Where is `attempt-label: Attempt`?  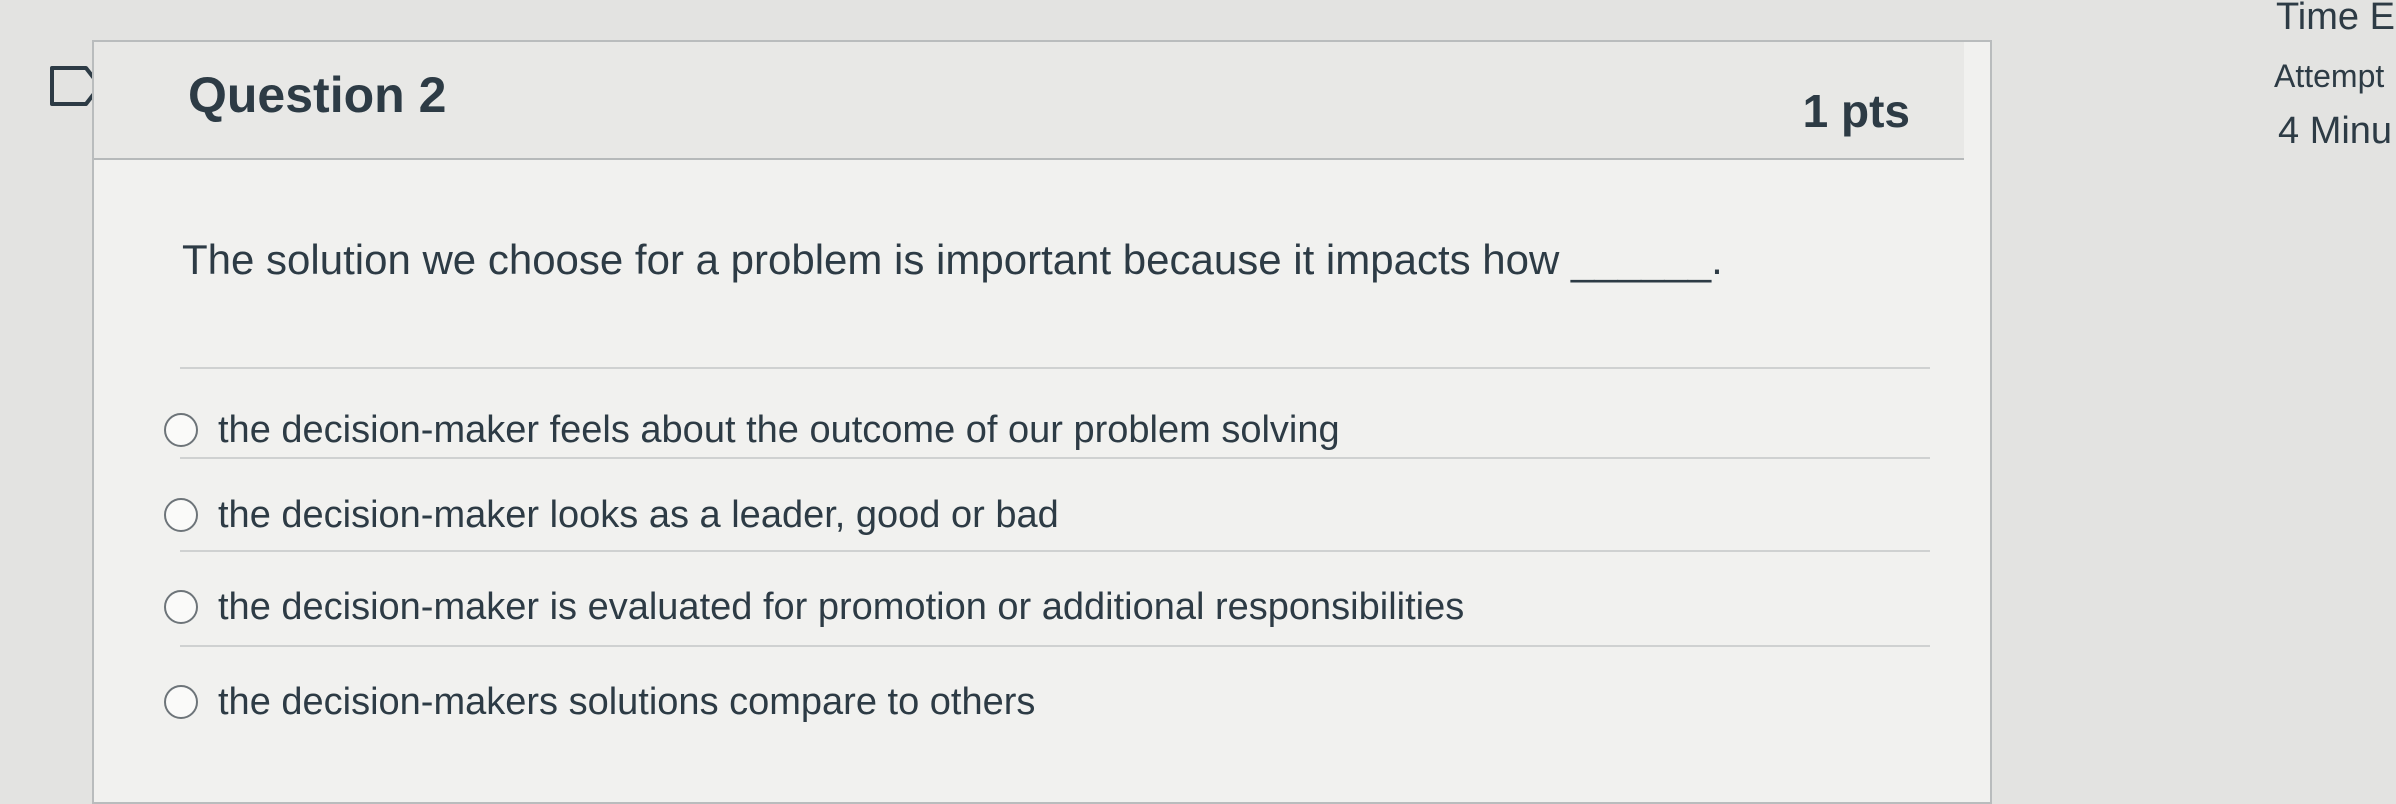
attempt-label: Attempt is located at coordinates (2329, 76).